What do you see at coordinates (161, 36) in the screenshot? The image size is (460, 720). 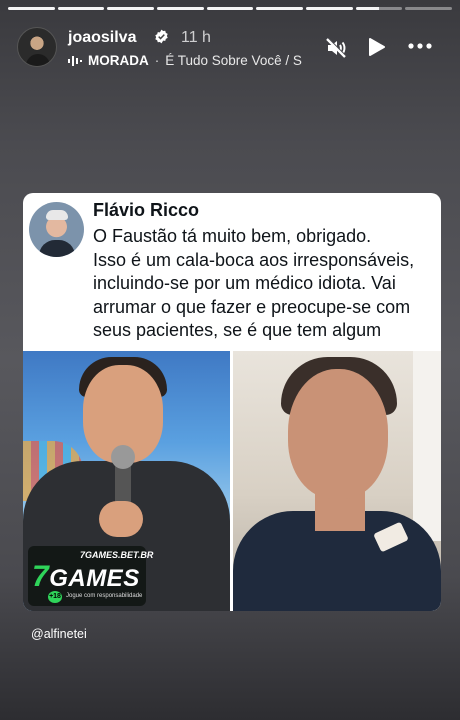 I see `verified-badge-icon` at bounding box center [161, 36].